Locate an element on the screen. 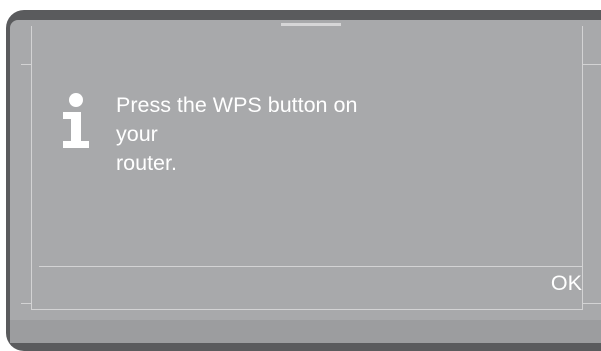 The image size is (601, 351). bottom-bar is located at coordinates (305, 331).